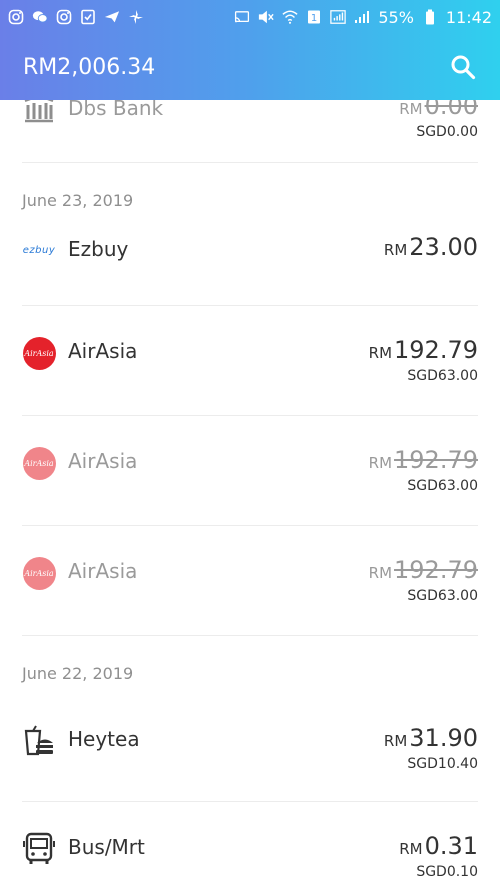 The height and width of the screenshot is (889, 500). Describe the element at coordinates (451, 846) in the screenshot. I see `amount-value: 0.31` at that location.